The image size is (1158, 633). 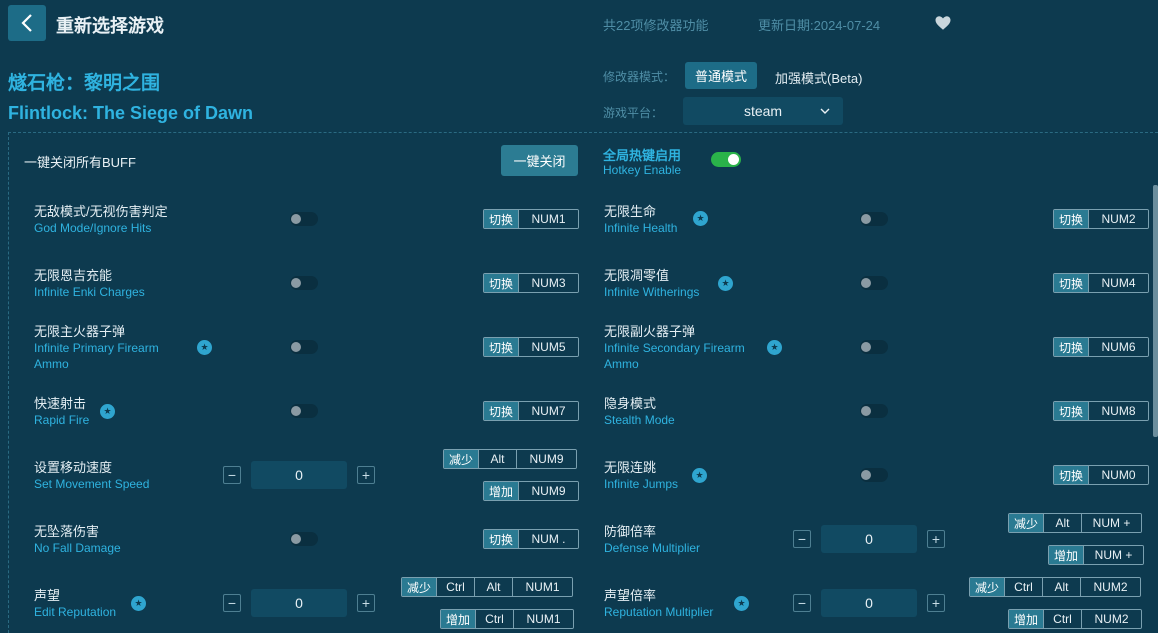 I want to click on cheat-name-en: Reputation Multiplier, so click(x=659, y=612).